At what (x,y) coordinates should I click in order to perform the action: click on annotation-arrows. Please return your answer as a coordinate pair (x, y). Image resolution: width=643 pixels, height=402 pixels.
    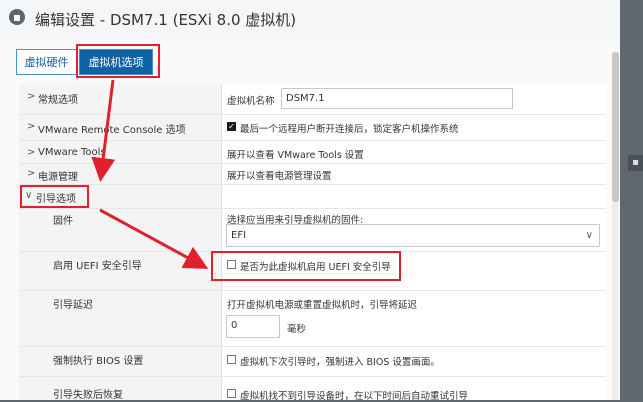
    Looking at the image, I should click on (150, 174).